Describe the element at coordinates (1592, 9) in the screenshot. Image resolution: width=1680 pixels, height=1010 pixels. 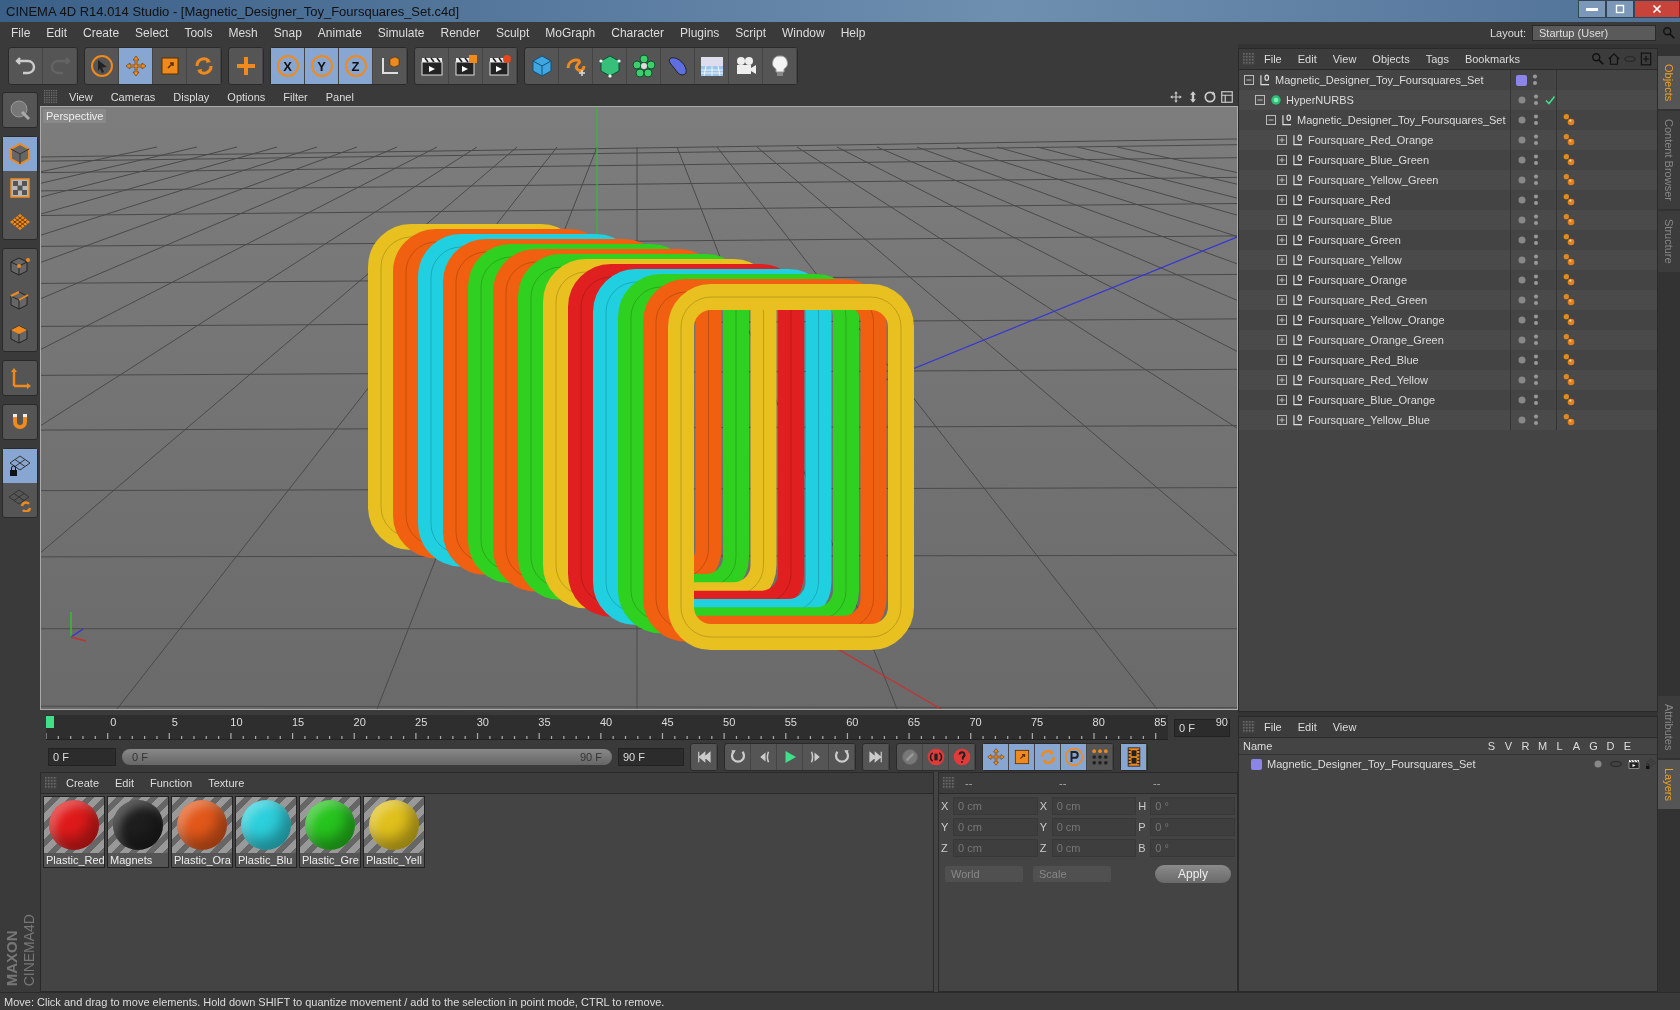
I see `minimize-button` at that location.